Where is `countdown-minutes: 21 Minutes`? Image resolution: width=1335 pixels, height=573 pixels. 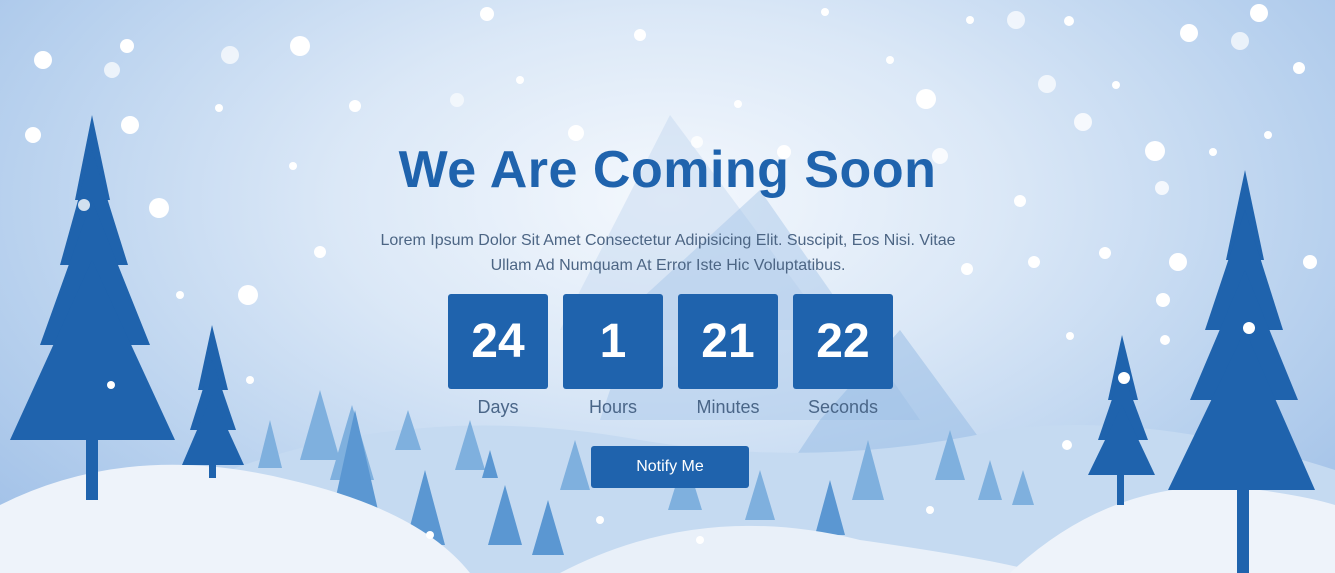
countdown-minutes: 21 Minutes is located at coordinates (728, 356).